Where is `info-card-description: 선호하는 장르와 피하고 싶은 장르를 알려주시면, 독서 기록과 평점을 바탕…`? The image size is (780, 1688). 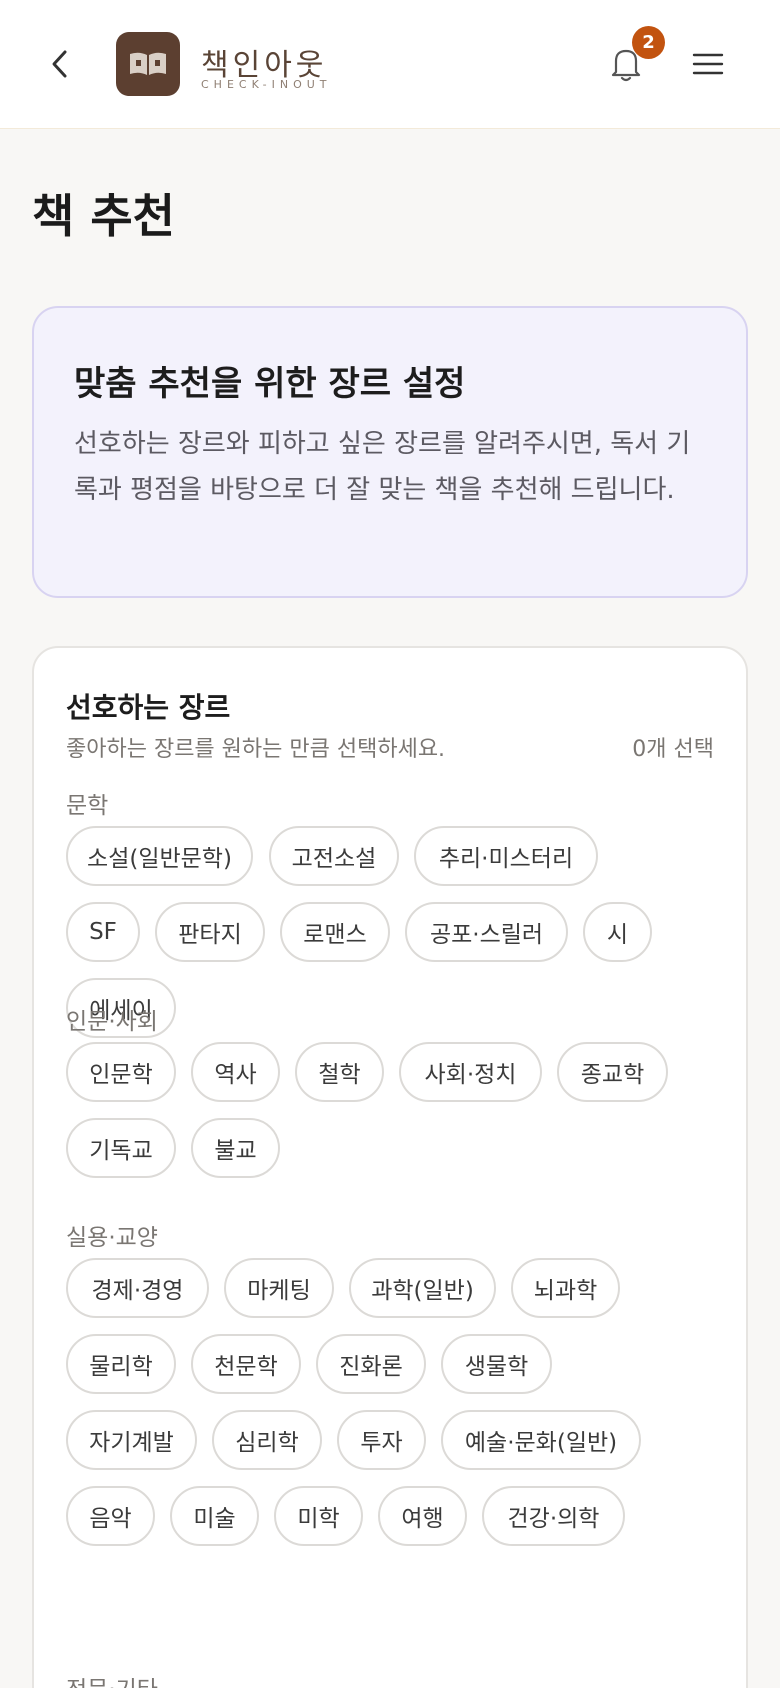 info-card-description: 선호하는 장르와 피하고 싶은 장르를 알려주시면, 독서 기록과 평점을 바탕… is located at coordinates (382, 467).